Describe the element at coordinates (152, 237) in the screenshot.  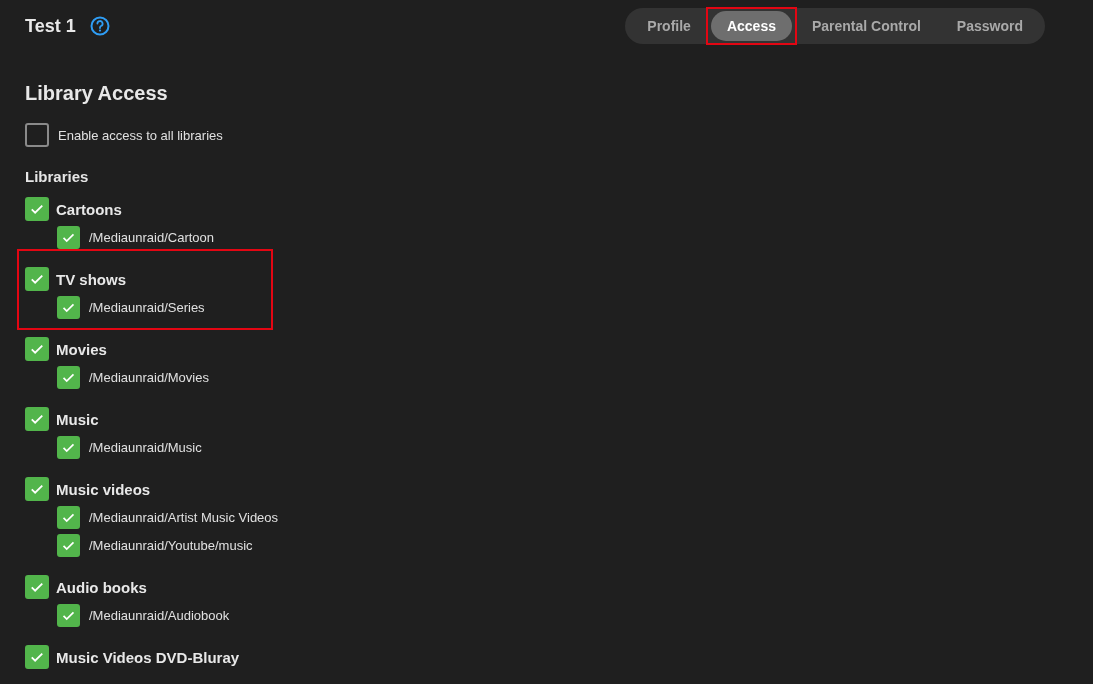
I see `folder-path: /Mediaunraid/Cartoon` at that location.